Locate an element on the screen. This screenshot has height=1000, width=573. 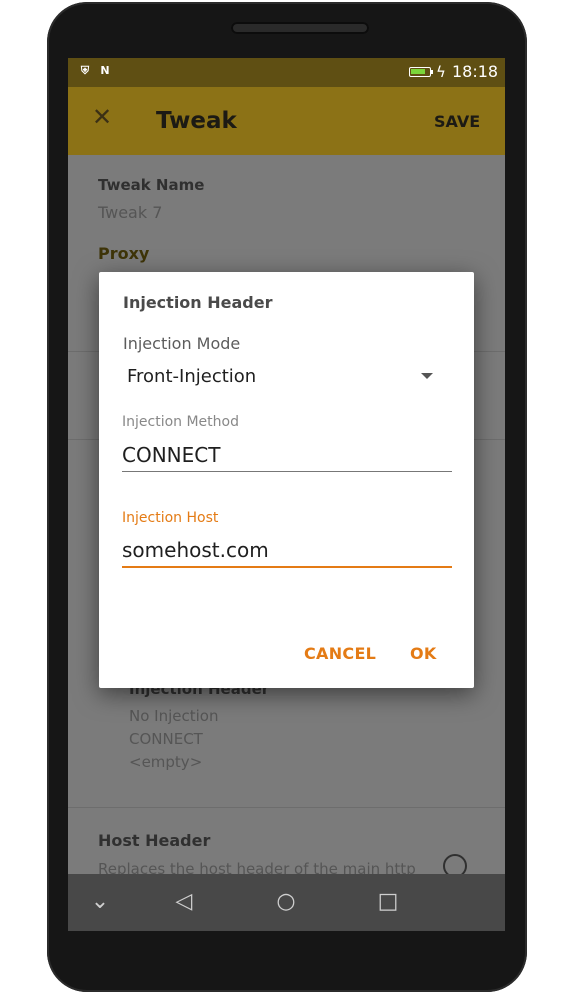
back-icon: ◁ is located at coordinates (184, 902).